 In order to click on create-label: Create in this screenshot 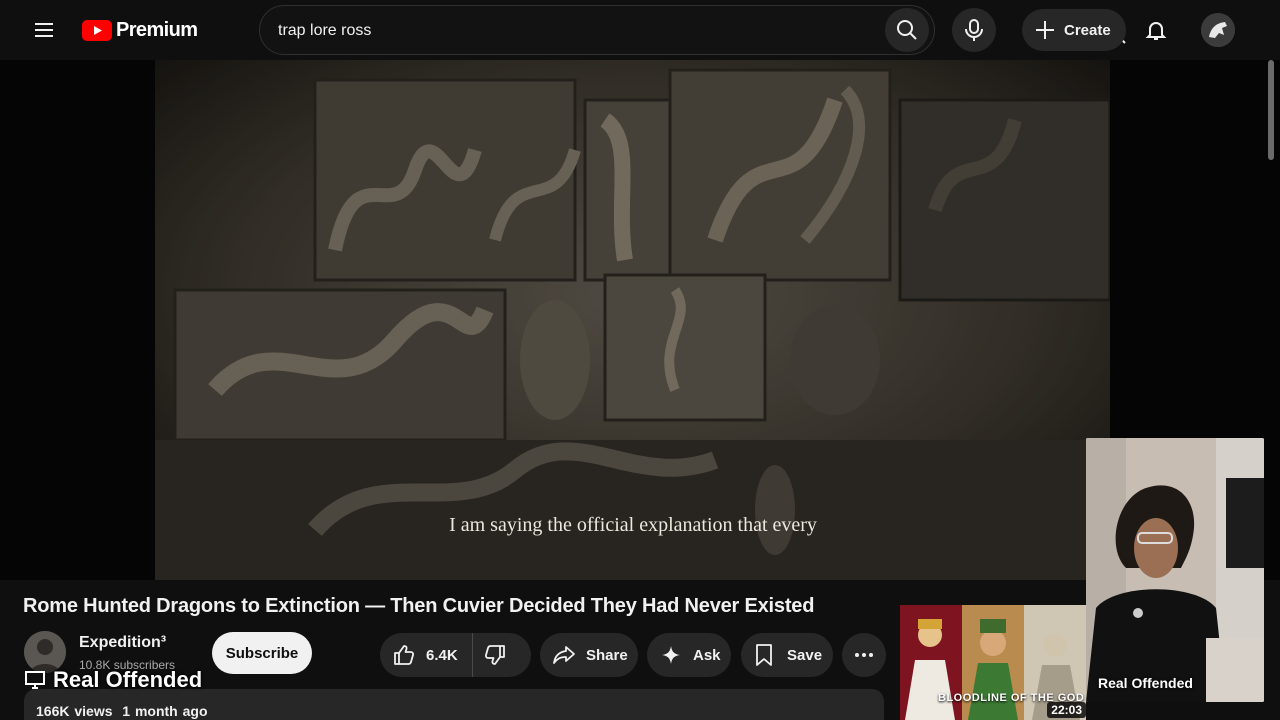, I will do `click(1087, 30)`.